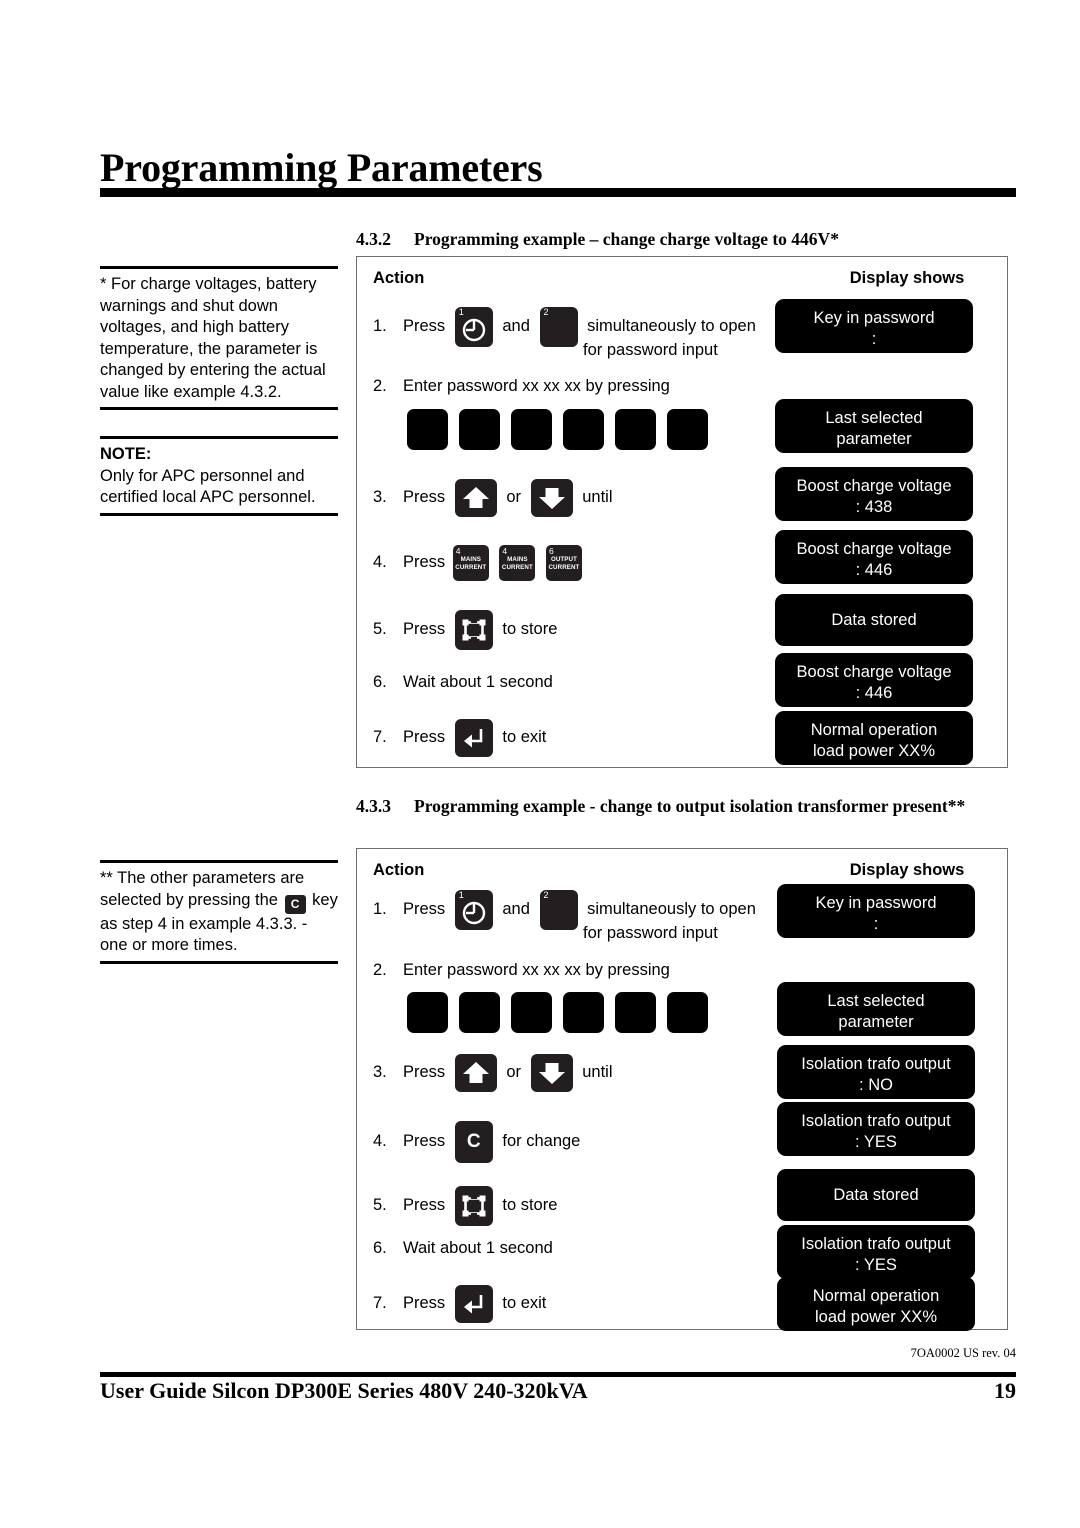  What do you see at coordinates (650, 350) in the screenshot?
I see `step-text-second-line: for password input` at bounding box center [650, 350].